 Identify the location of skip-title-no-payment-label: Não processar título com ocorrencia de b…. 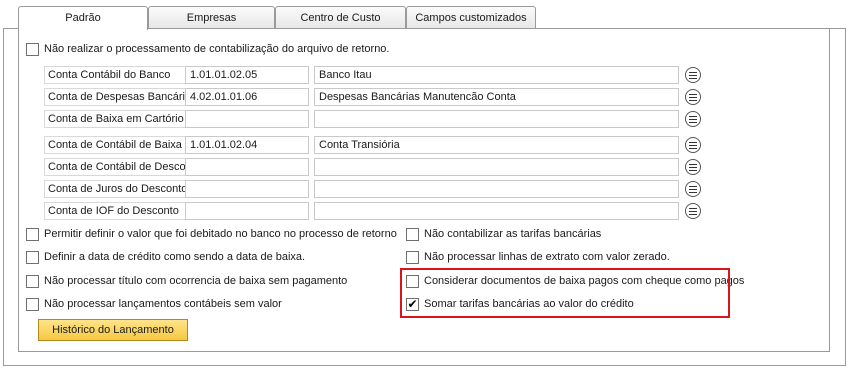
(196, 281).